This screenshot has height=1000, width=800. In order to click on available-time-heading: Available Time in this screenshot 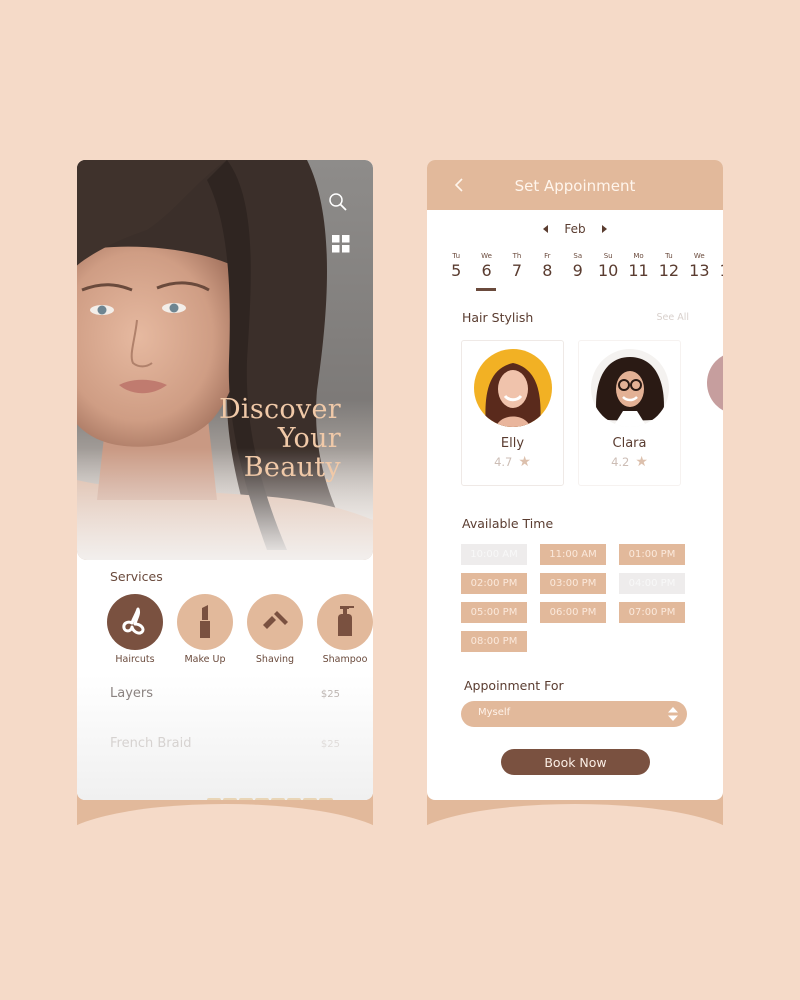, I will do `click(508, 523)`.